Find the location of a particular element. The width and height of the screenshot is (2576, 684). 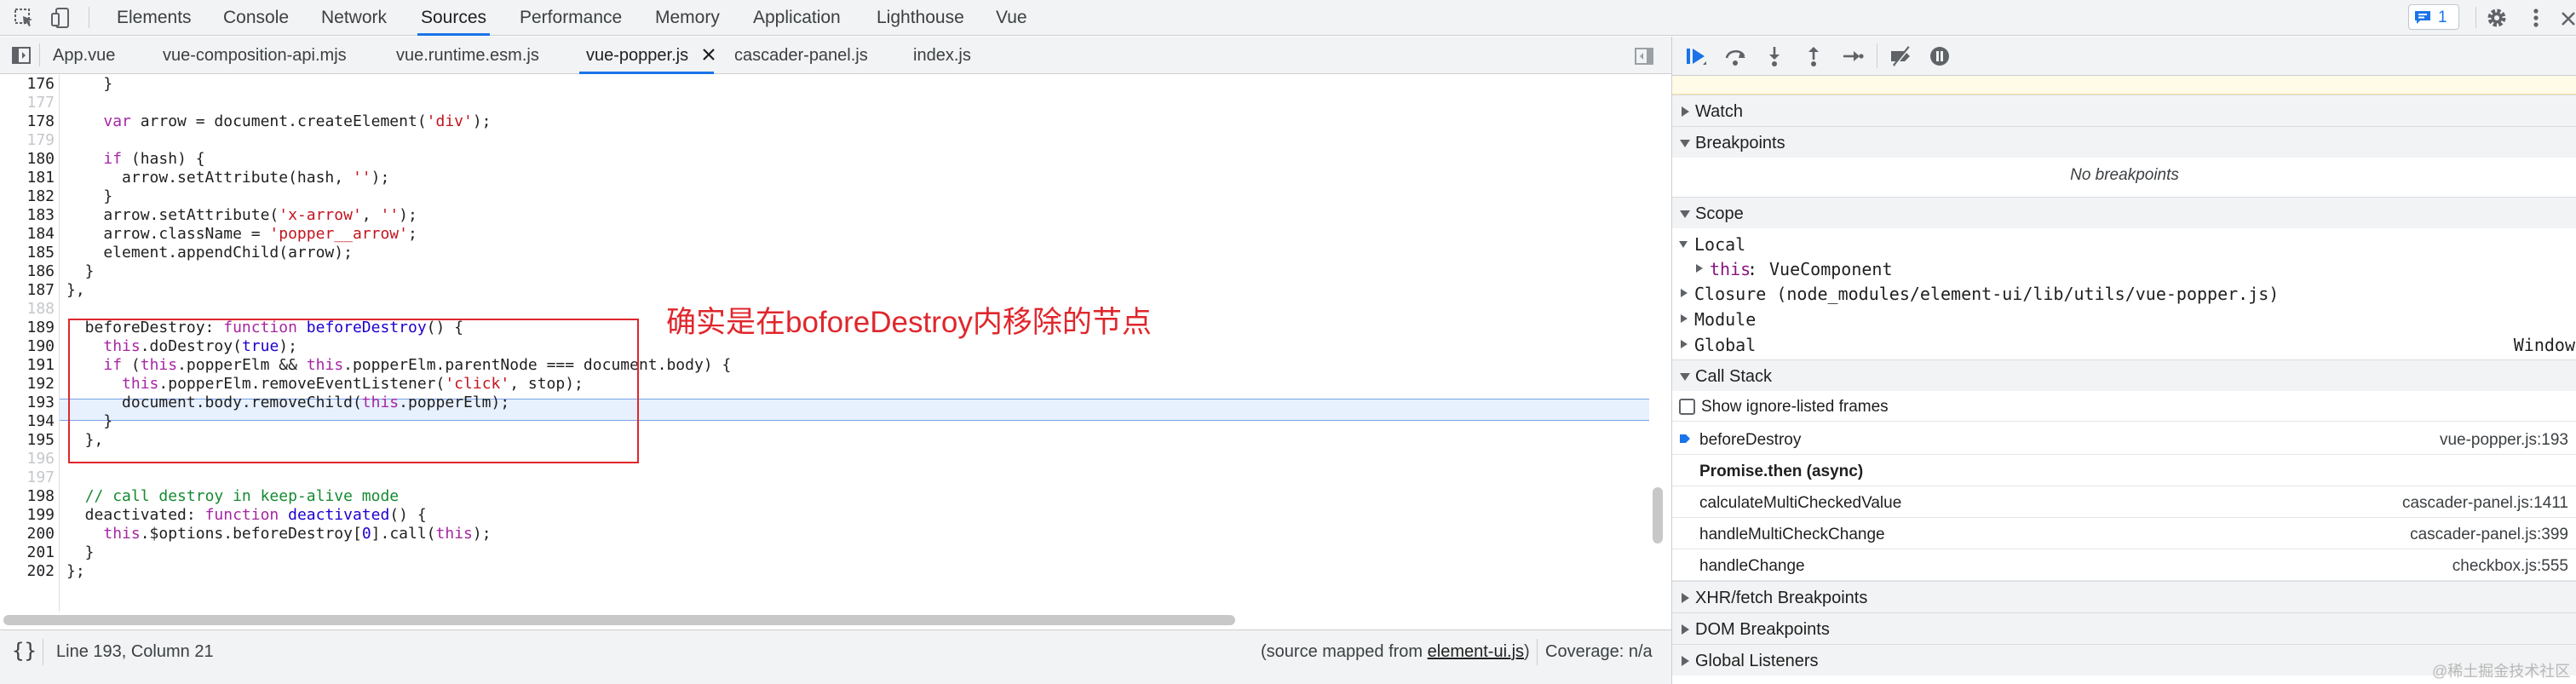

line-number: 179 is located at coordinates (28, 140).